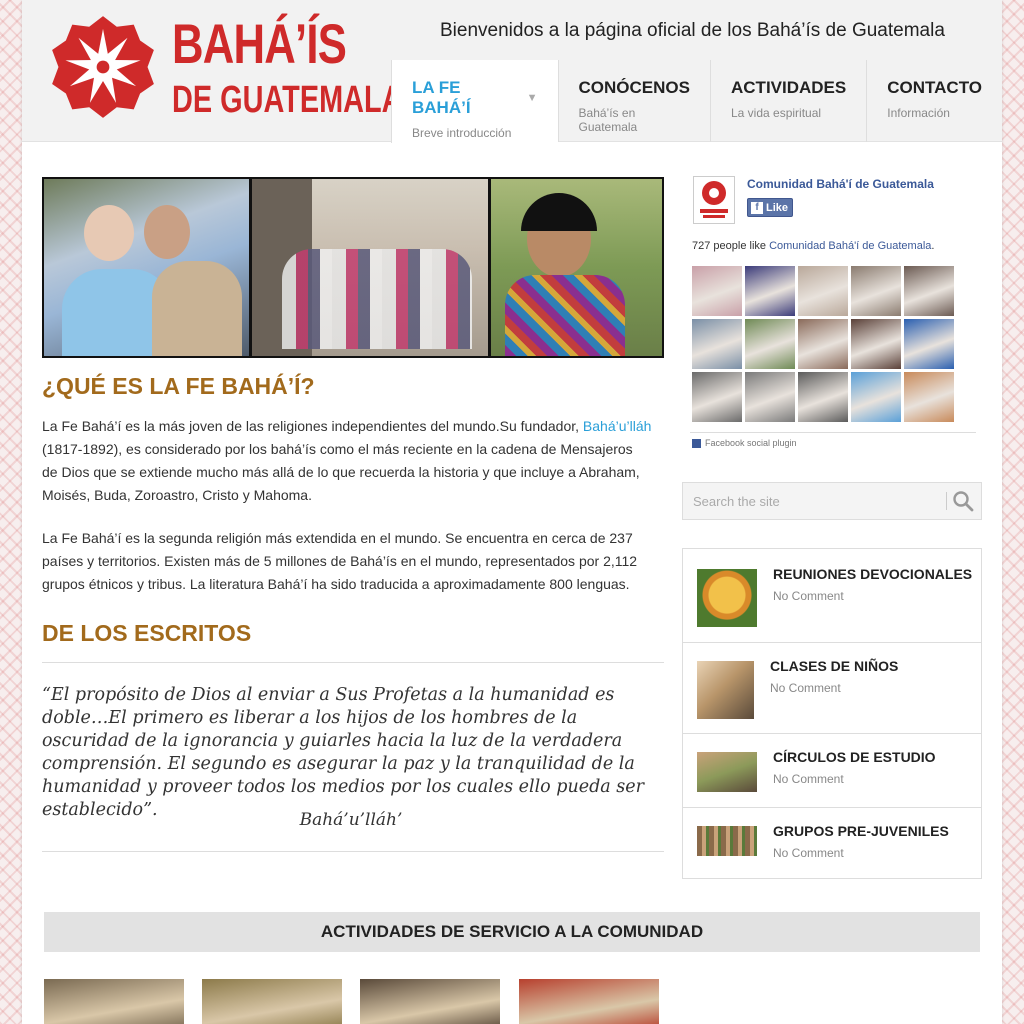 This screenshot has width=1024, height=1024. I want to click on fb-faces-grid, so click(823, 344).